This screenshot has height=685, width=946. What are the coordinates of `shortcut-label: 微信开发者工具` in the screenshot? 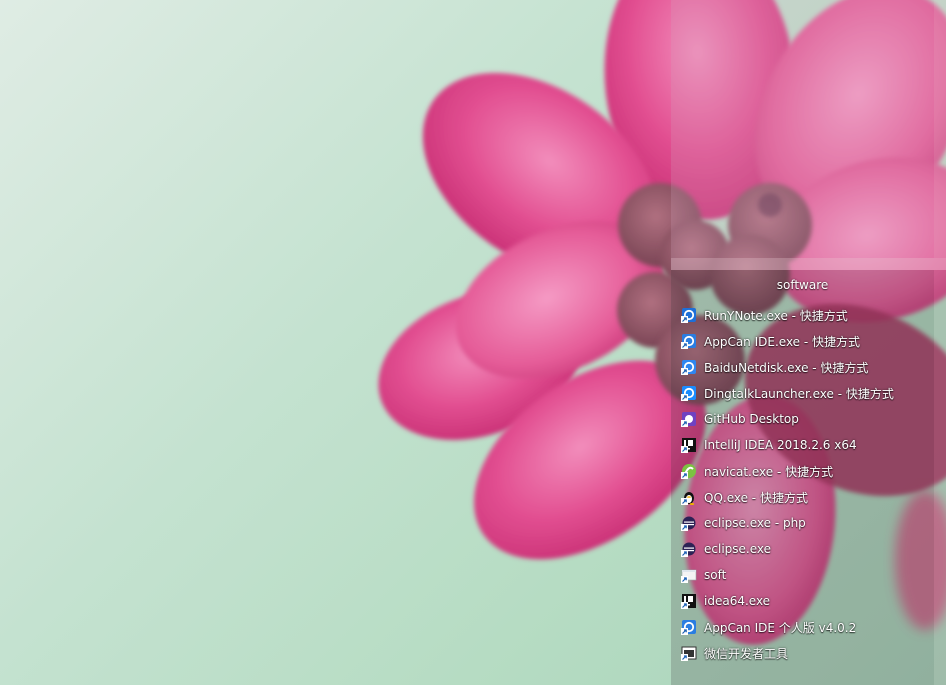 It's located at (746, 653).